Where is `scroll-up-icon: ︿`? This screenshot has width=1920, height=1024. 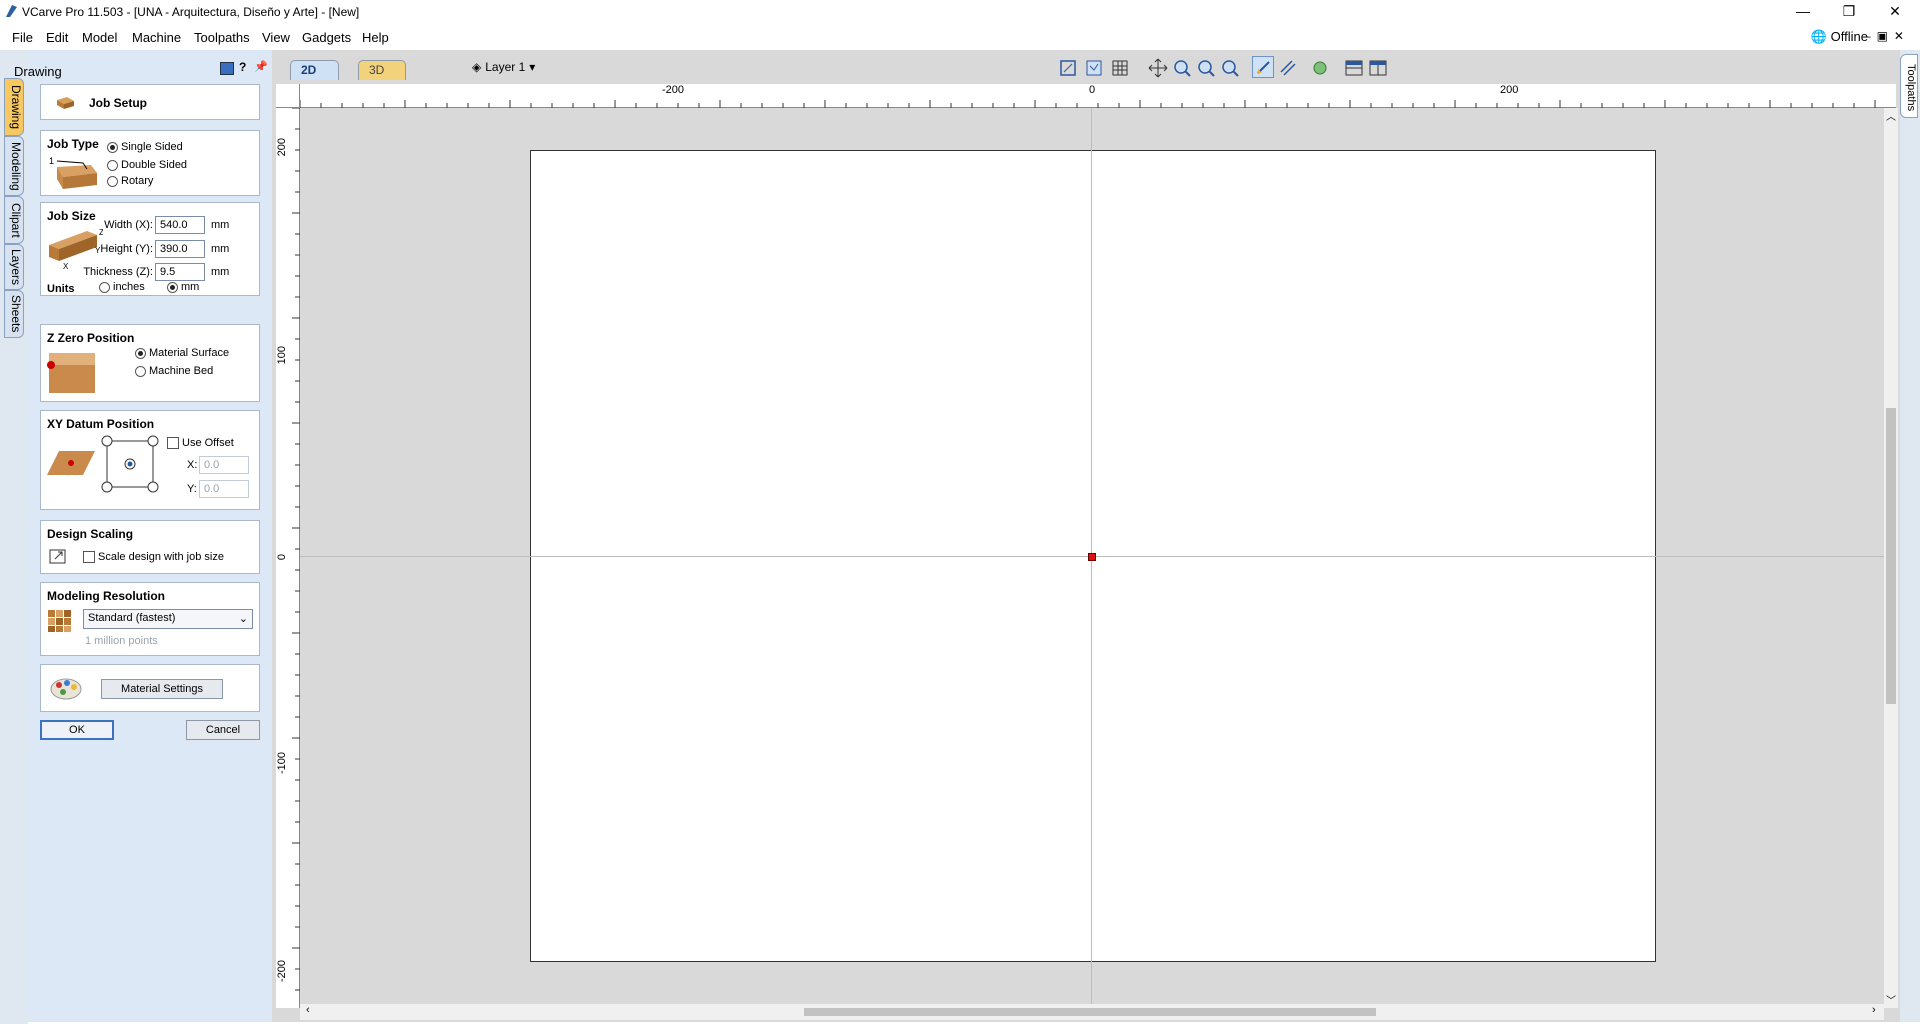
scroll-up-icon: ︿ is located at coordinates (1891, 115).